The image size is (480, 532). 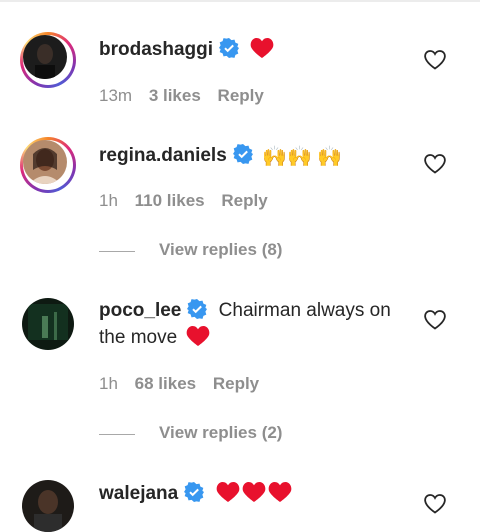 I want to click on comment-text: brodashaggi, so click(x=186, y=50).